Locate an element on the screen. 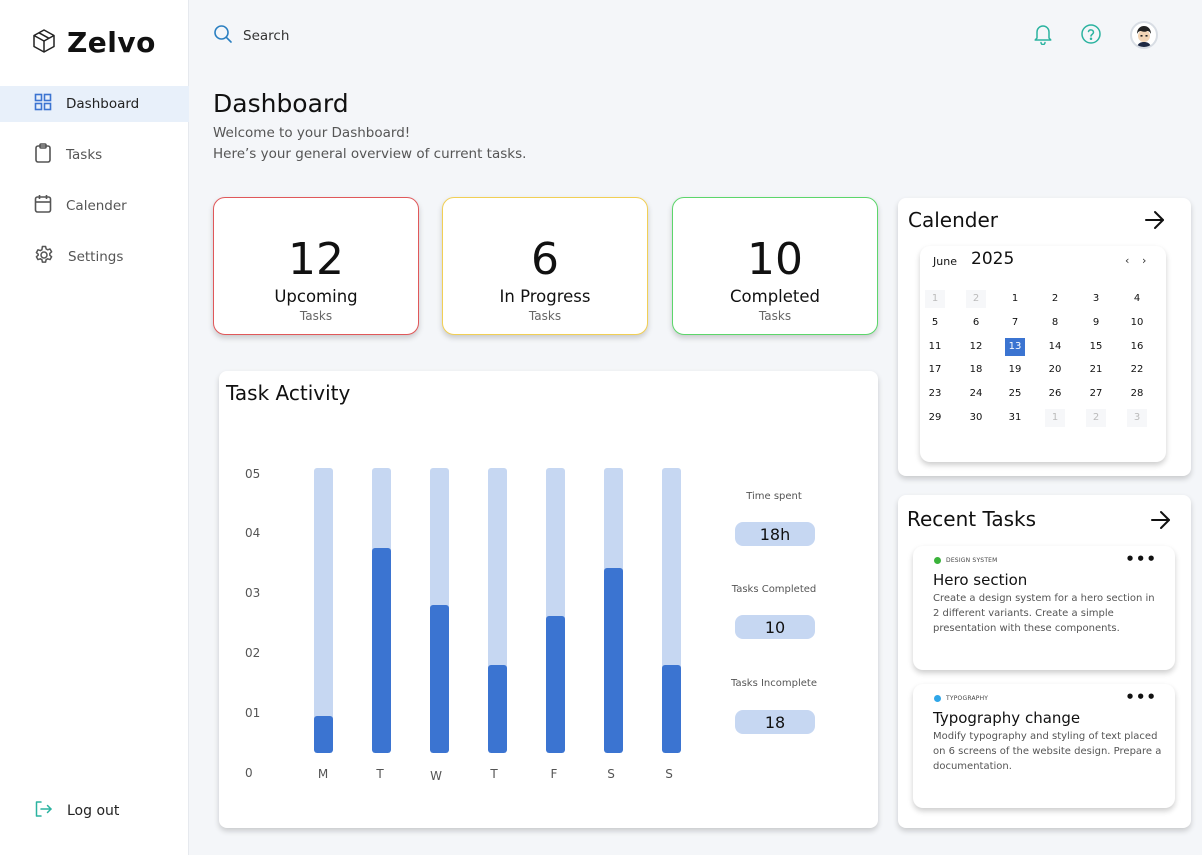 The width and height of the screenshot is (1202, 855). calendar-next-button: › is located at coordinates (1144, 260).